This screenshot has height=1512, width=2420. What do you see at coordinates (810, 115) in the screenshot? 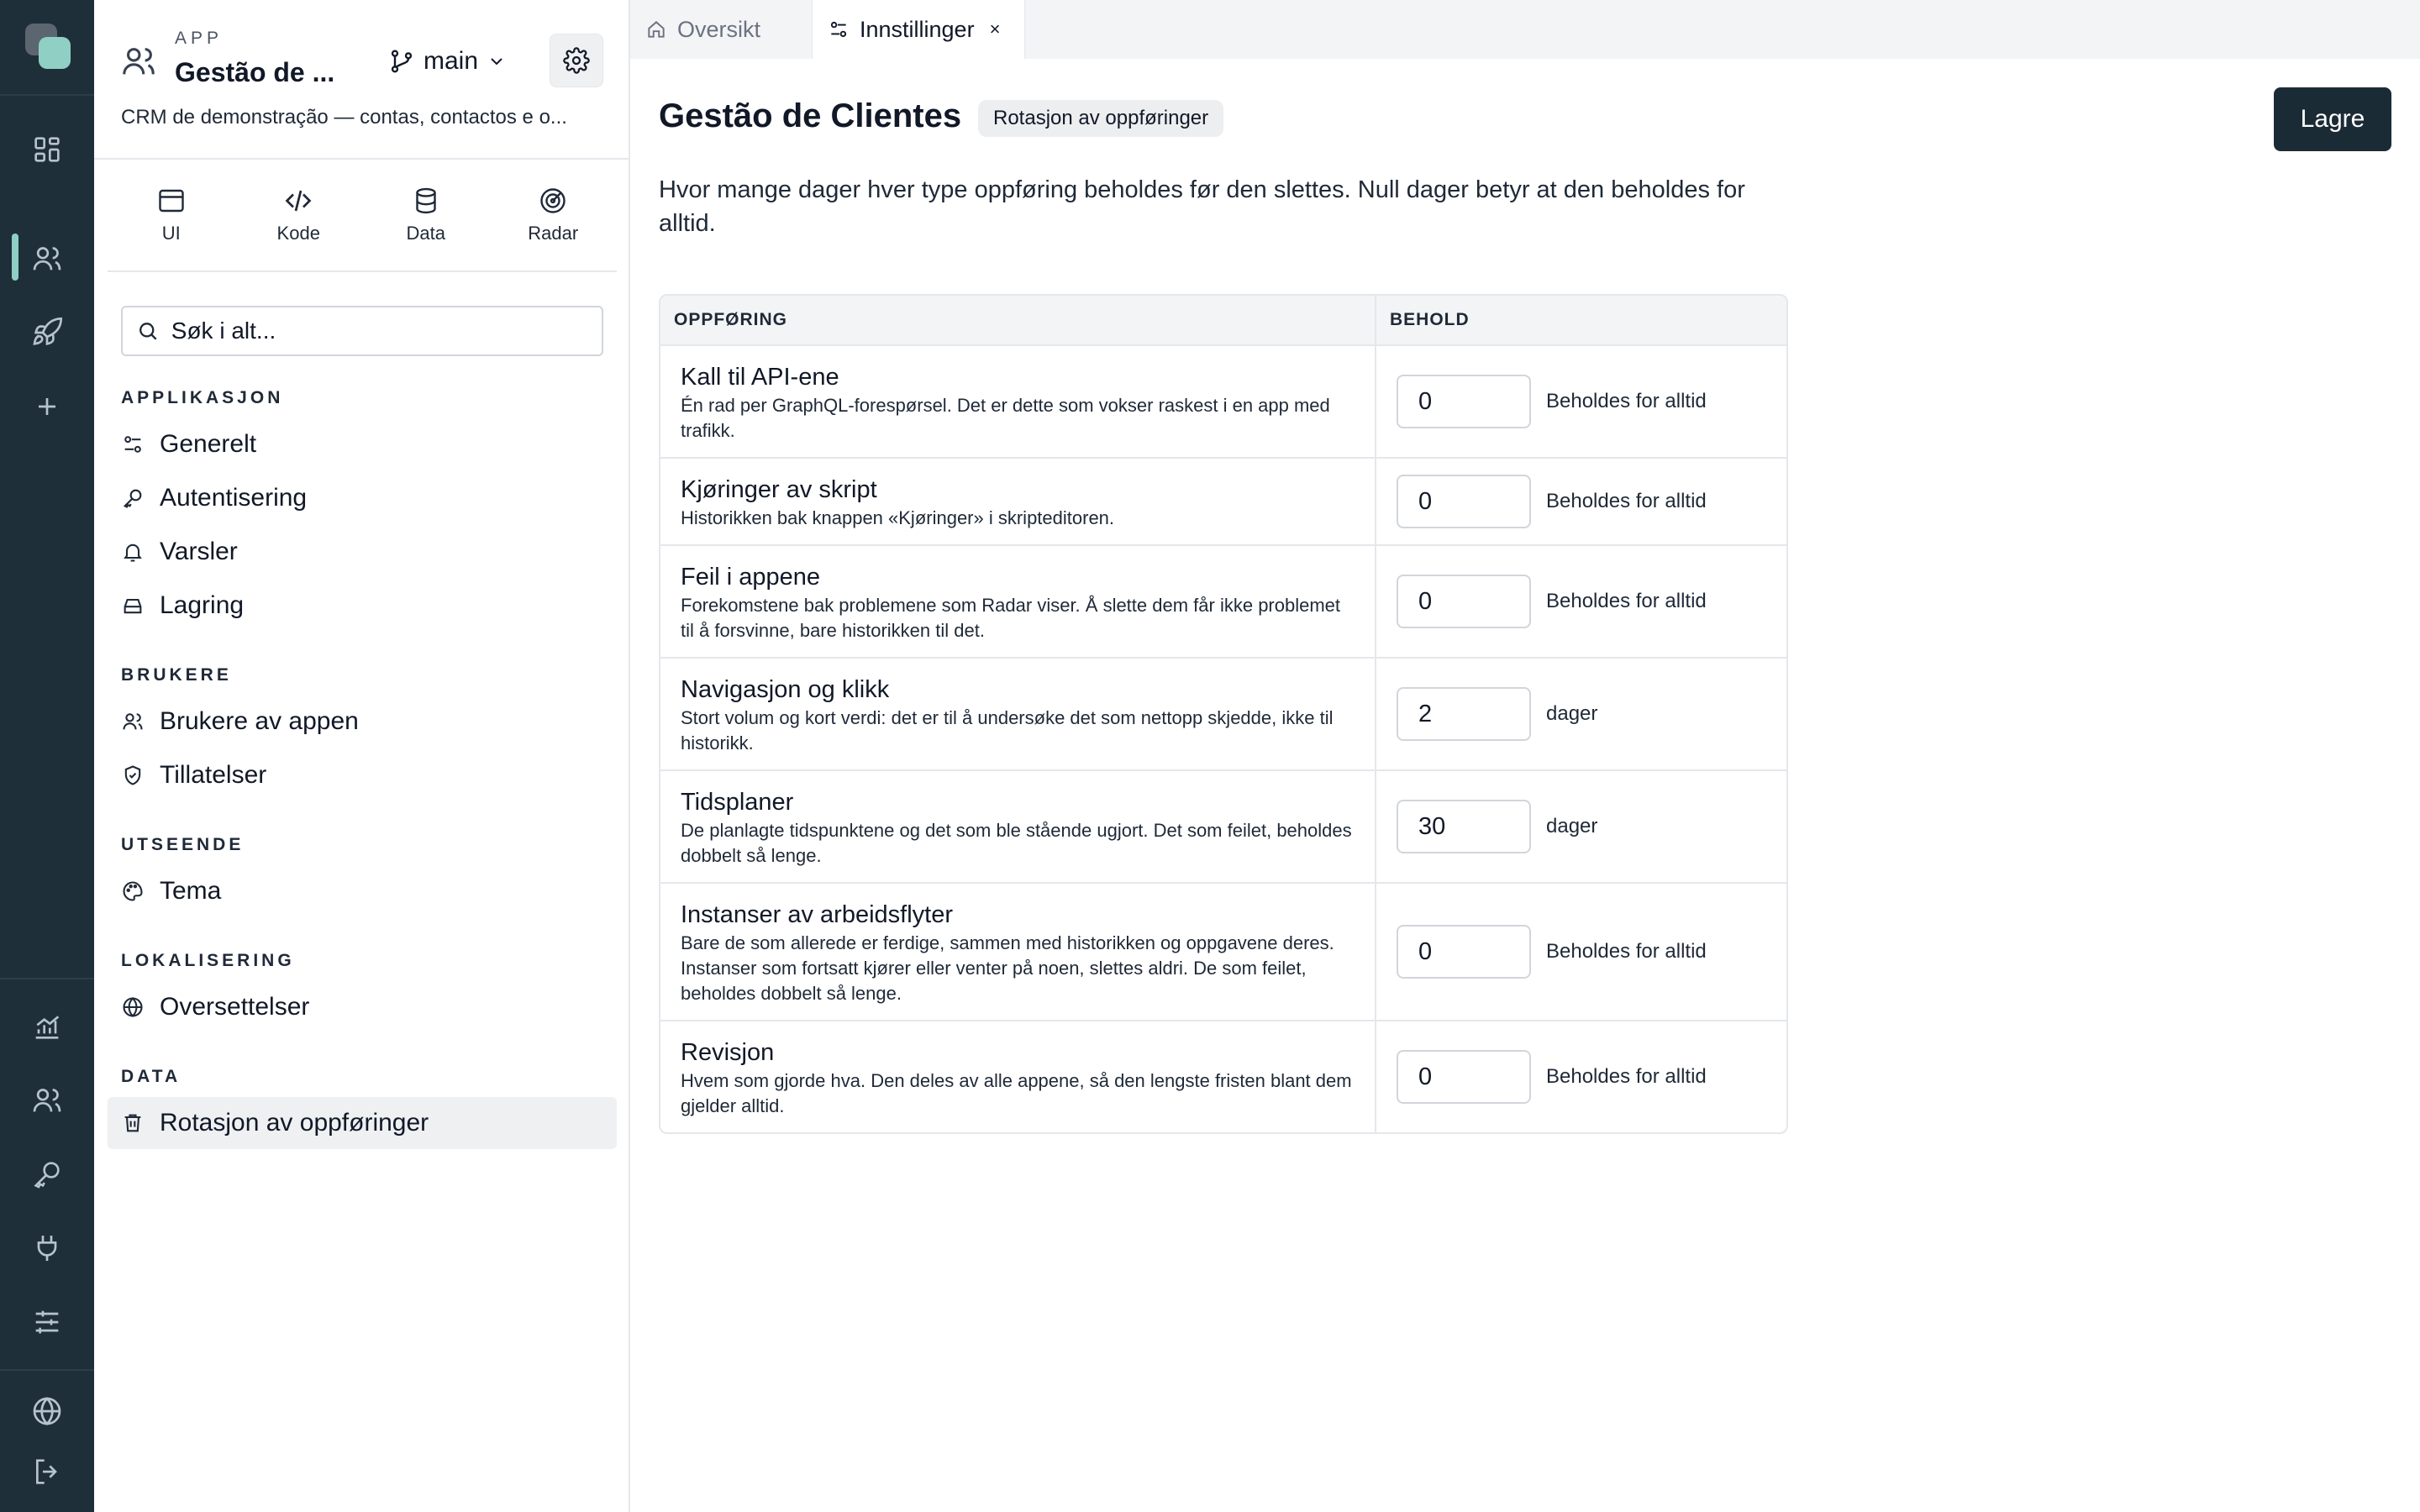
I see `page-title: Gestão de Clientes` at bounding box center [810, 115].